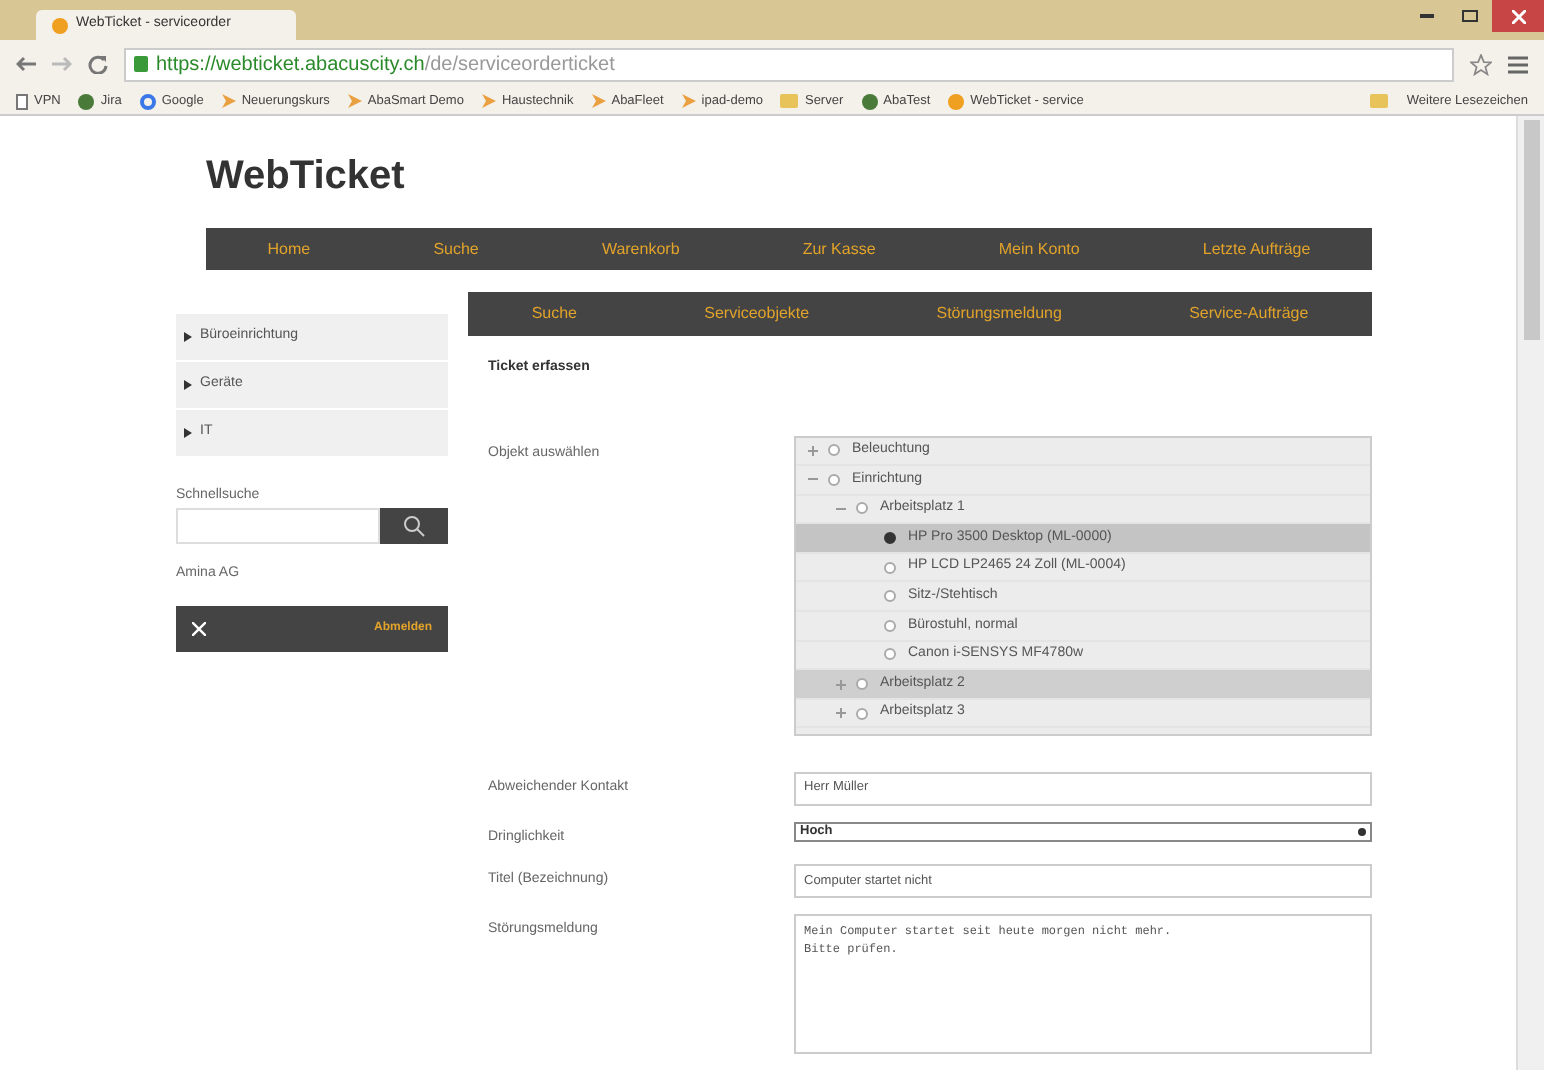 This screenshot has height=1070, width=1544. I want to click on nav-link: Störungsmeldung, so click(999, 314).